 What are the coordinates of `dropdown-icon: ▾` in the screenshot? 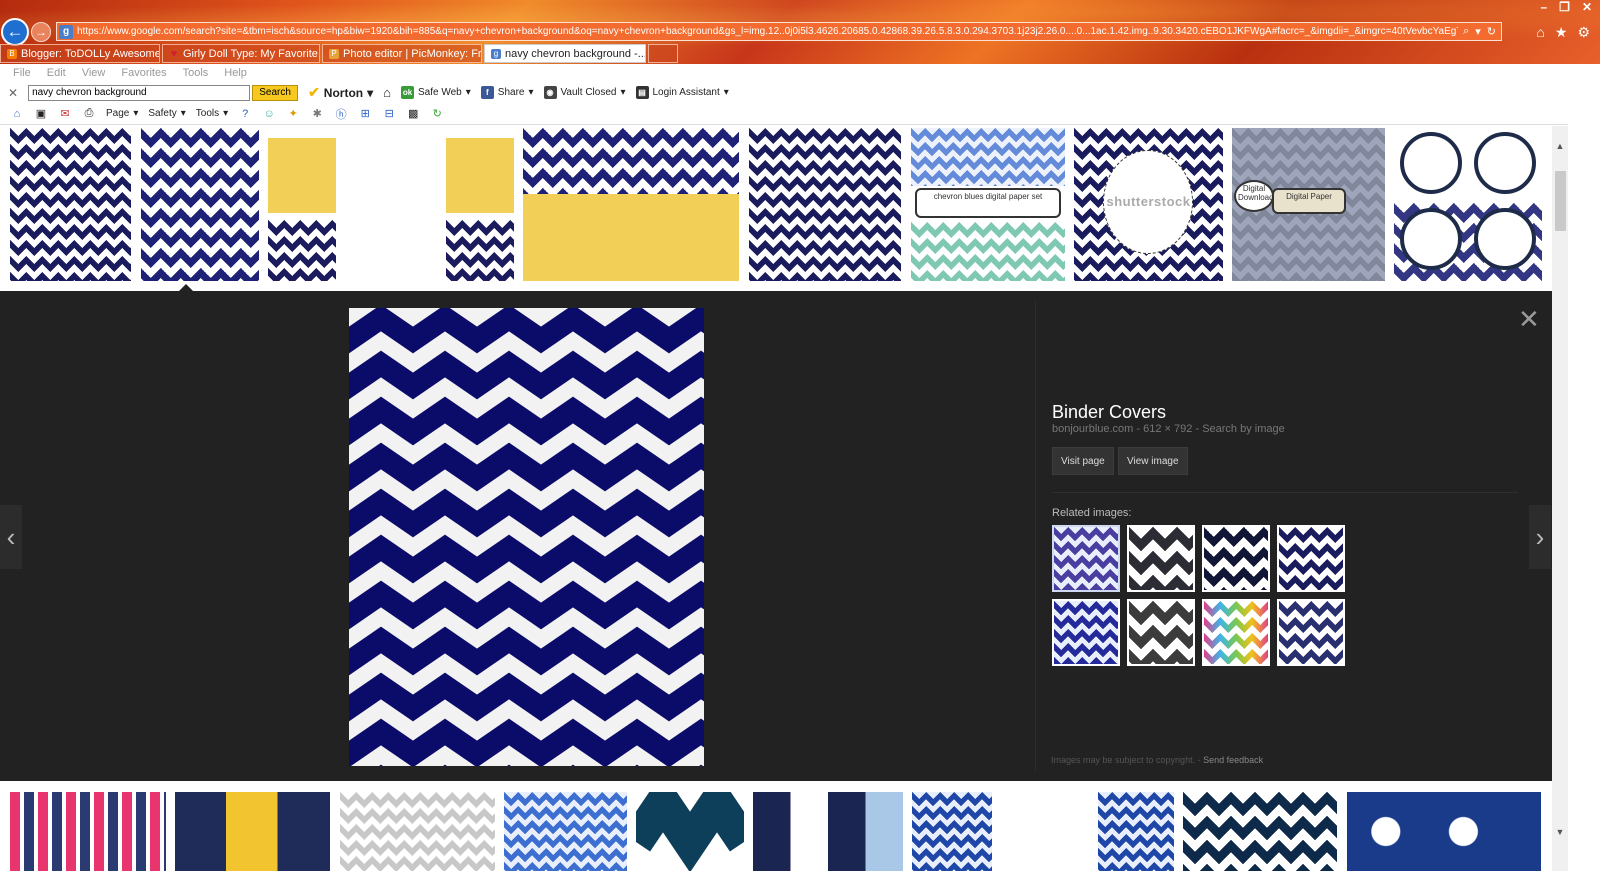 It's located at (1478, 31).